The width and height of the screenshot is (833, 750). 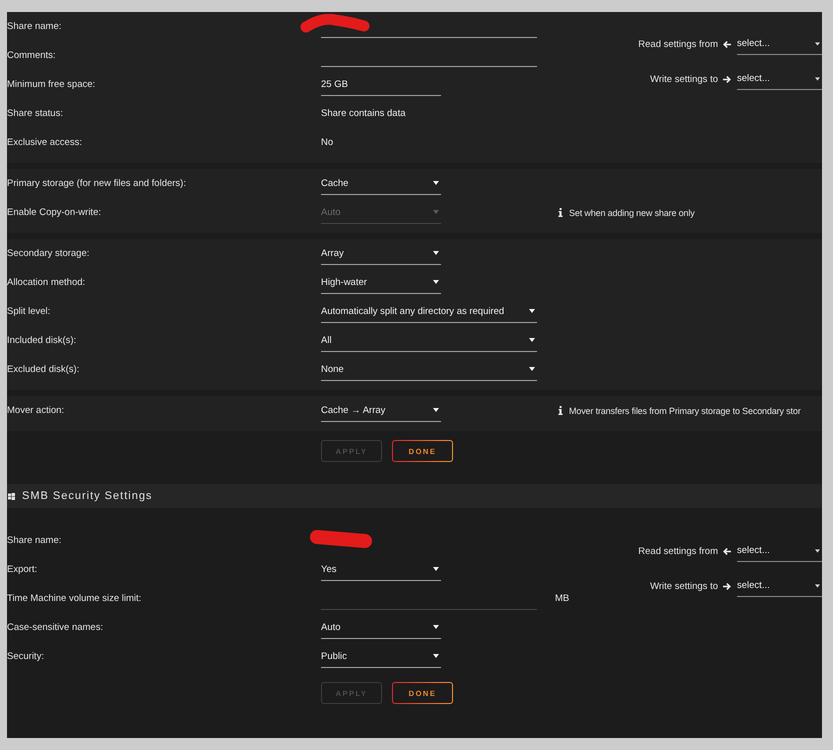 I want to click on field-label: Split level:, so click(x=28, y=311).